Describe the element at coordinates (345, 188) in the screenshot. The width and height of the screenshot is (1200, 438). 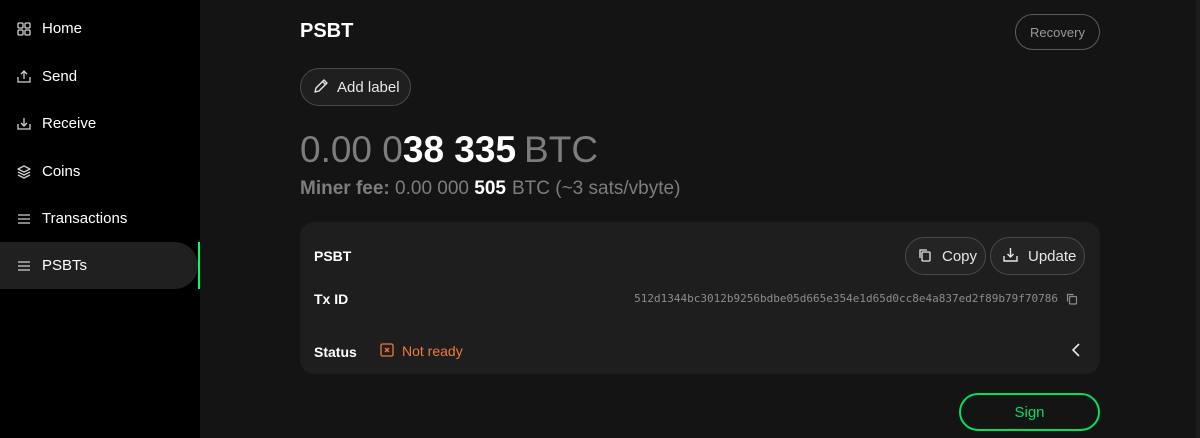
I see `miner-fee-label: Miner fee:` at that location.